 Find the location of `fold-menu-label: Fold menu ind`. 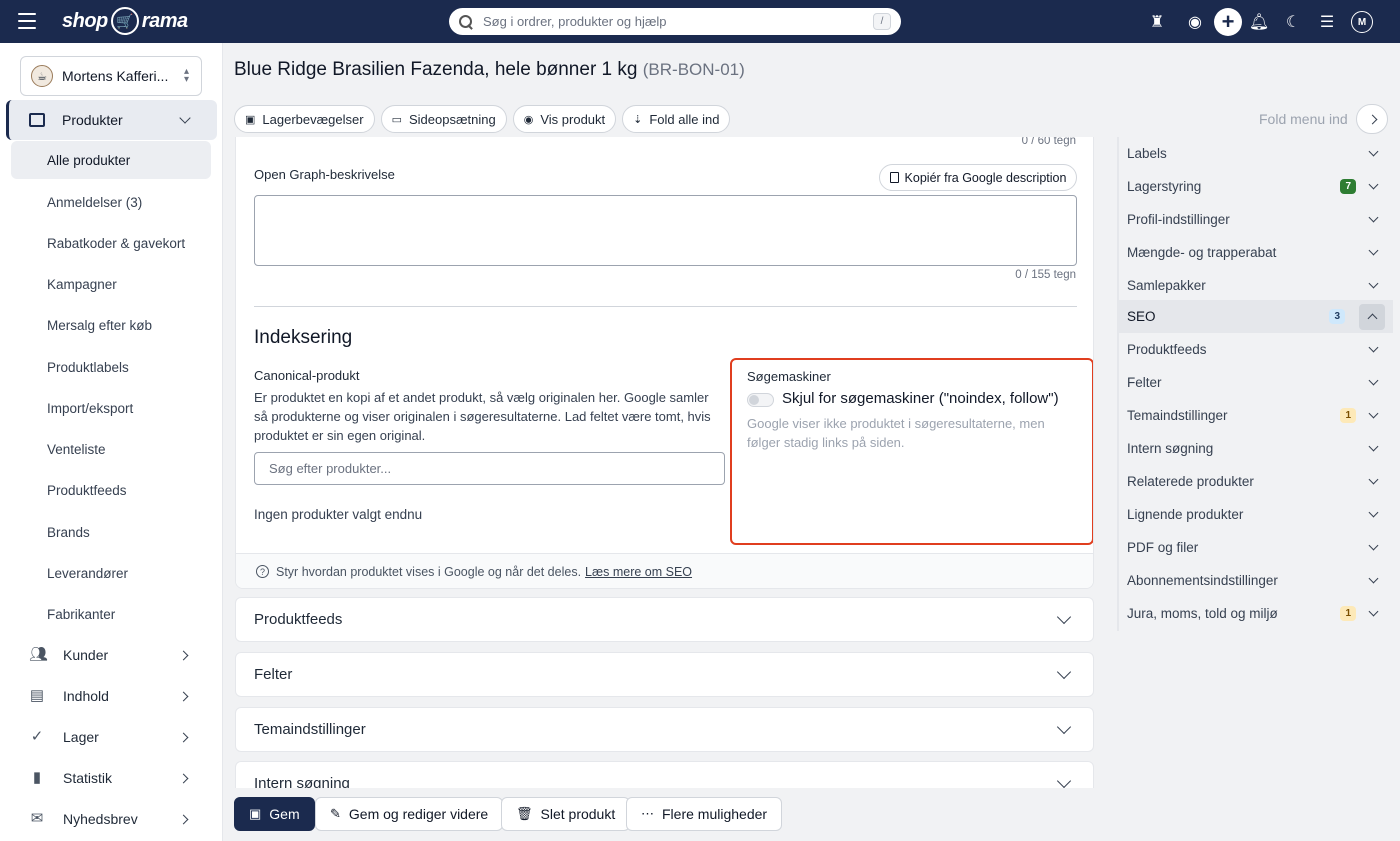

fold-menu-label: Fold menu ind is located at coordinates (1303, 119).